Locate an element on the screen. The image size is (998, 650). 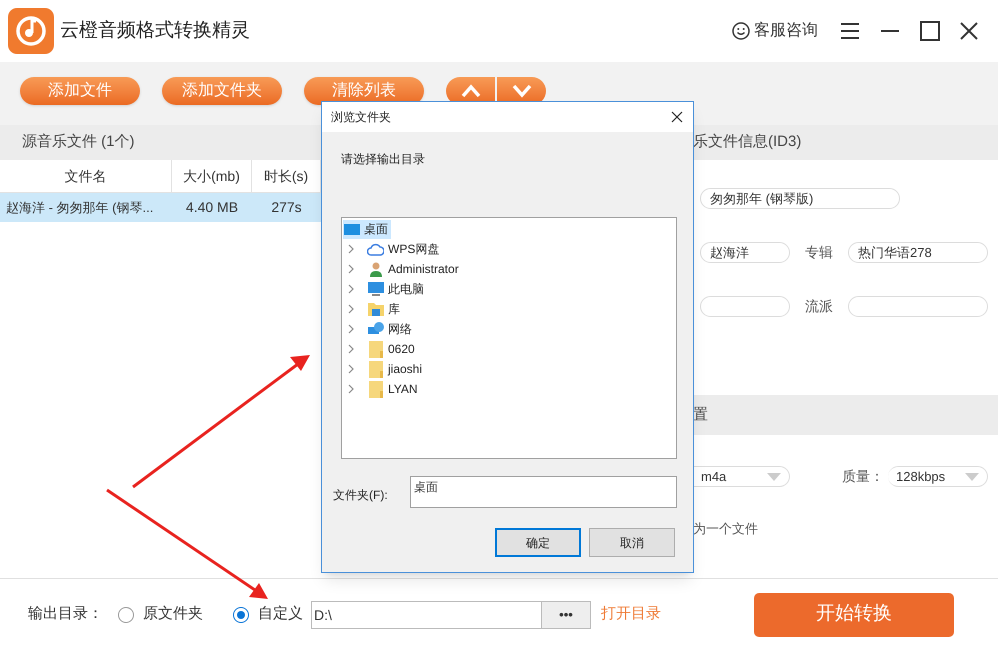
tree-item: 网络 is located at coordinates (391, 329).